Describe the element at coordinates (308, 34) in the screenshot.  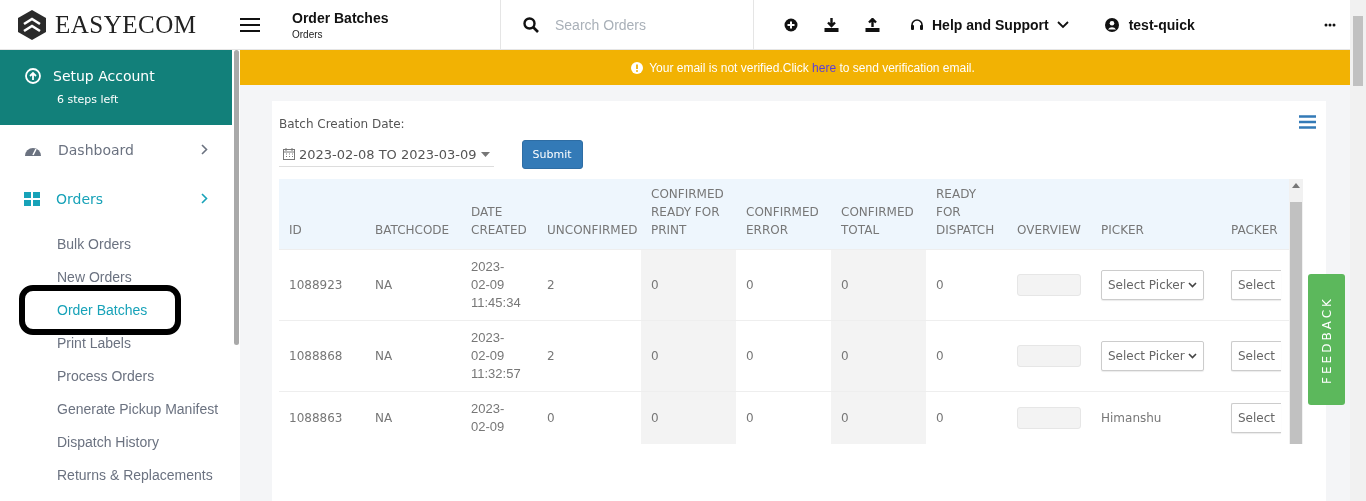
I see `page-breadcrumb: Orders` at that location.